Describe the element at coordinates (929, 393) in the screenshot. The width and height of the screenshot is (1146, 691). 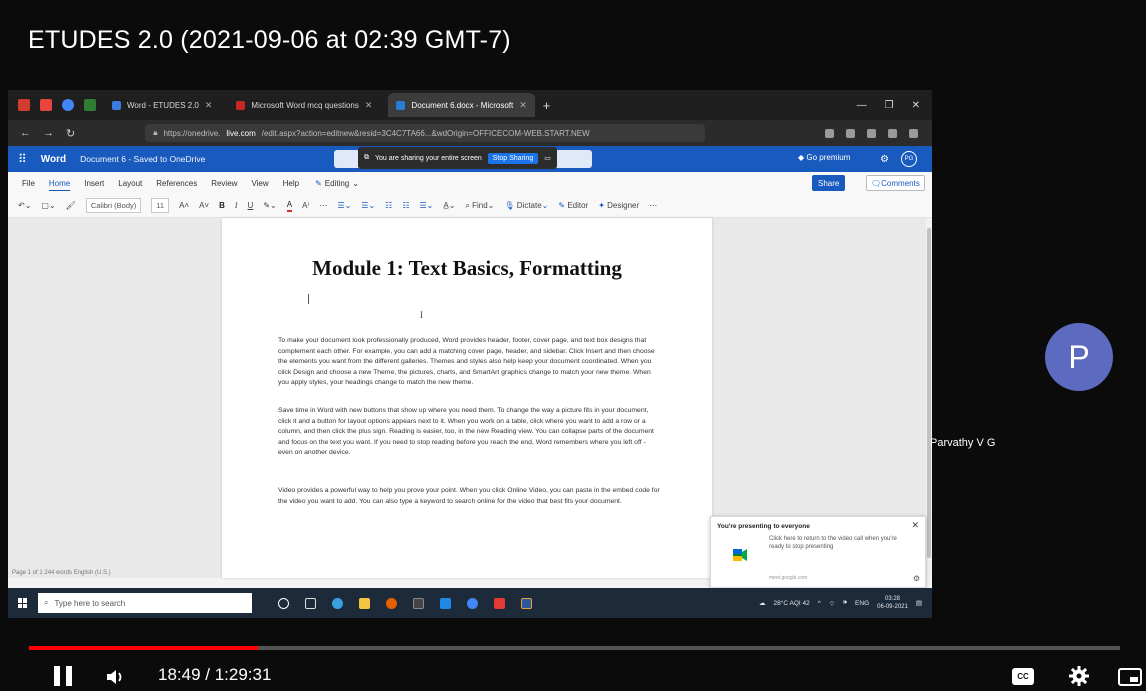
I see `scrollbar-thumb` at that location.